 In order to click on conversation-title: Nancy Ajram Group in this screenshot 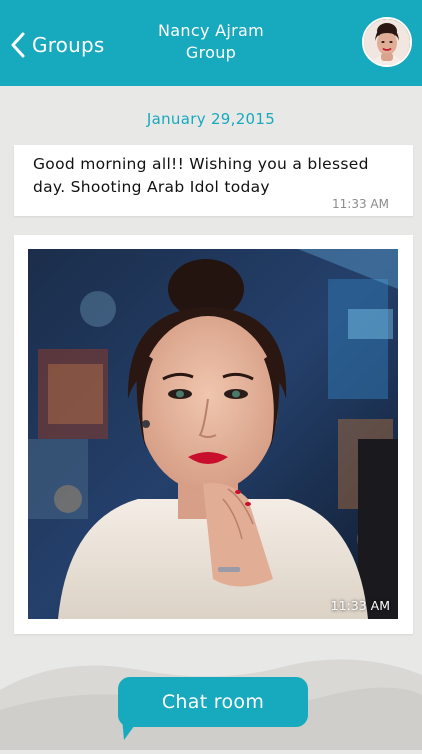, I will do `click(211, 42)`.